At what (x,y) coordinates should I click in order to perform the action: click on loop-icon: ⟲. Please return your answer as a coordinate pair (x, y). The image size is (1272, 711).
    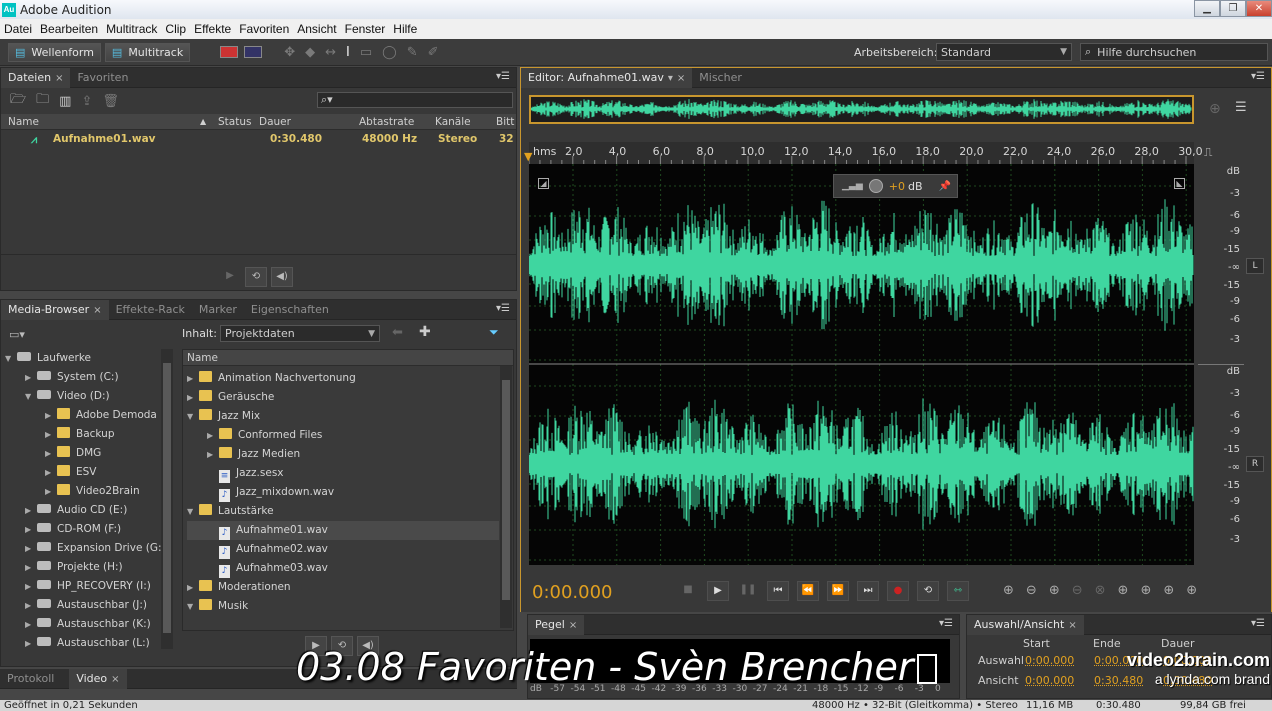
    Looking at the image, I should click on (256, 277).